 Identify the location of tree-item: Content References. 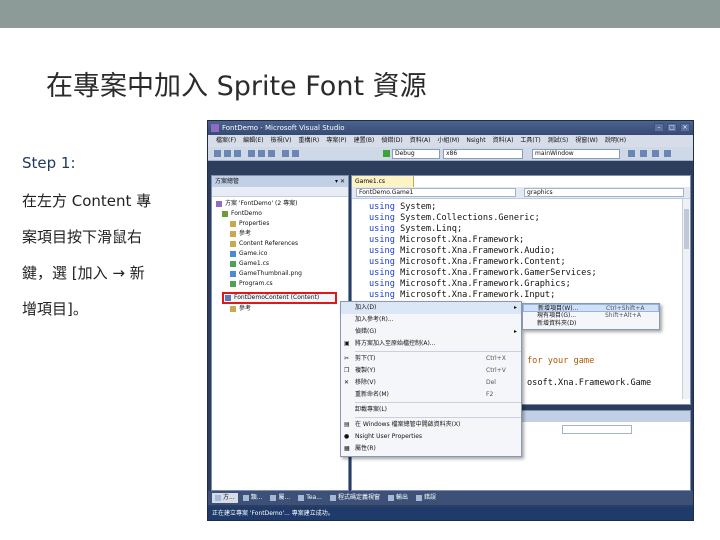
(280, 244).